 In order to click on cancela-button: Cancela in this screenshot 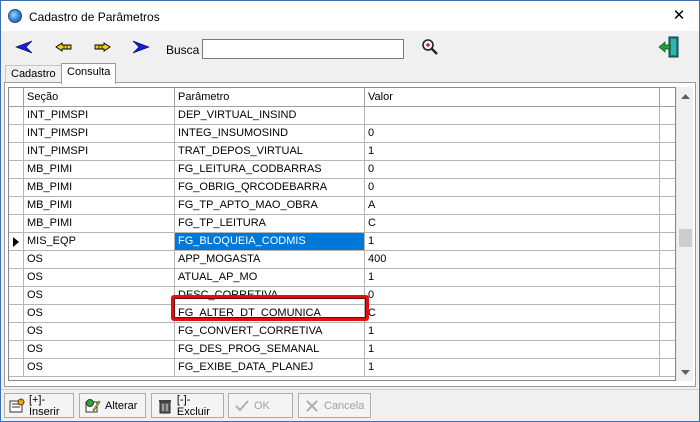, I will do `click(334, 405)`.